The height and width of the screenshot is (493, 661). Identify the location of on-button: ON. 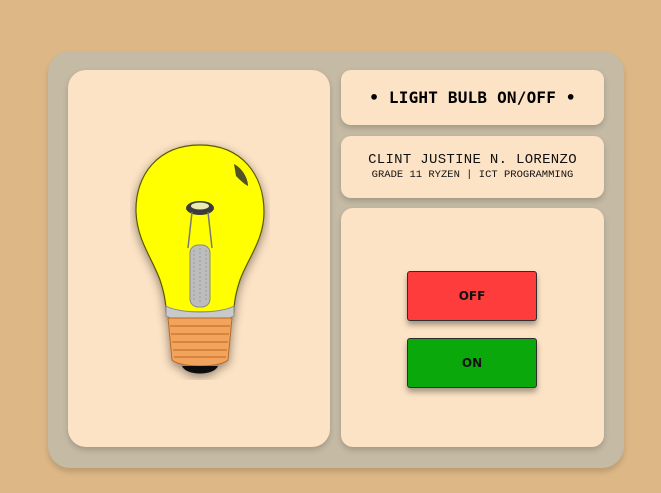
(472, 363).